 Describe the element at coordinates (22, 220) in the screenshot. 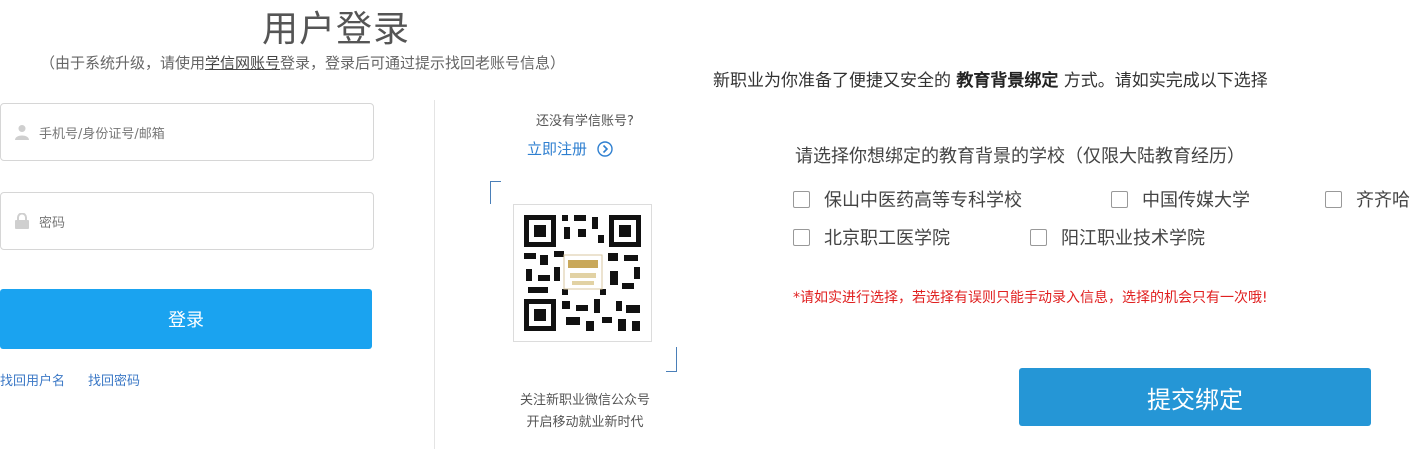

I see `lock-icon` at that location.